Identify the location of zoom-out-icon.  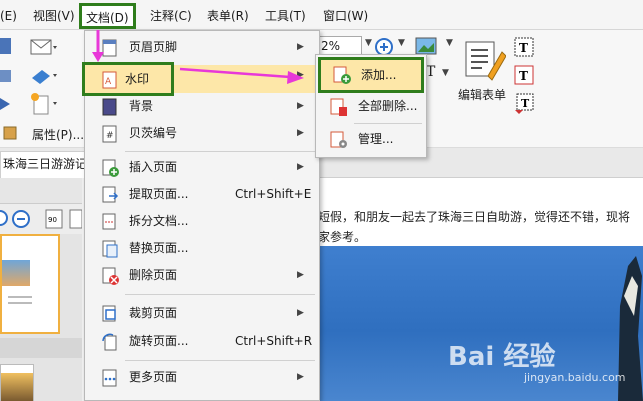
(21, 219).